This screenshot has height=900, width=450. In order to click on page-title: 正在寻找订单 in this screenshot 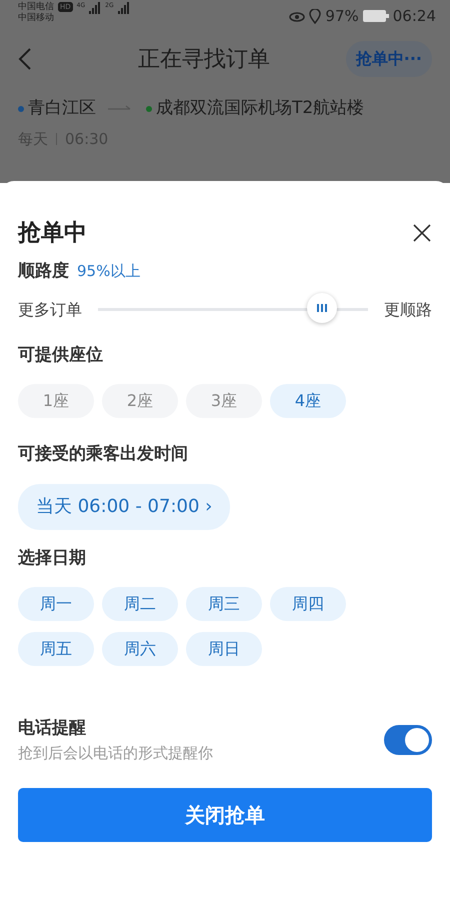, I will do `click(204, 60)`.